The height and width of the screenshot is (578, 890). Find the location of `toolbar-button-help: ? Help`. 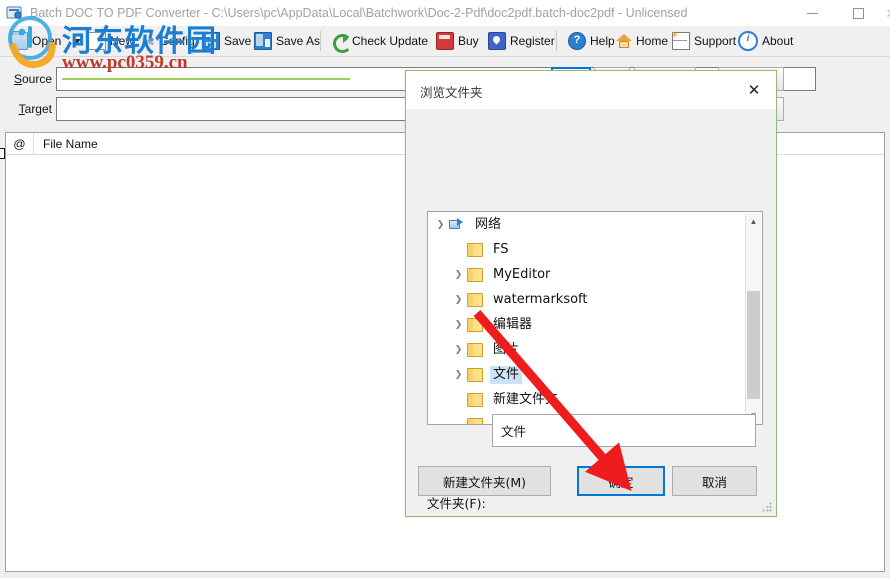

toolbar-button-help: ? Help is located at coordinates (591, 41).